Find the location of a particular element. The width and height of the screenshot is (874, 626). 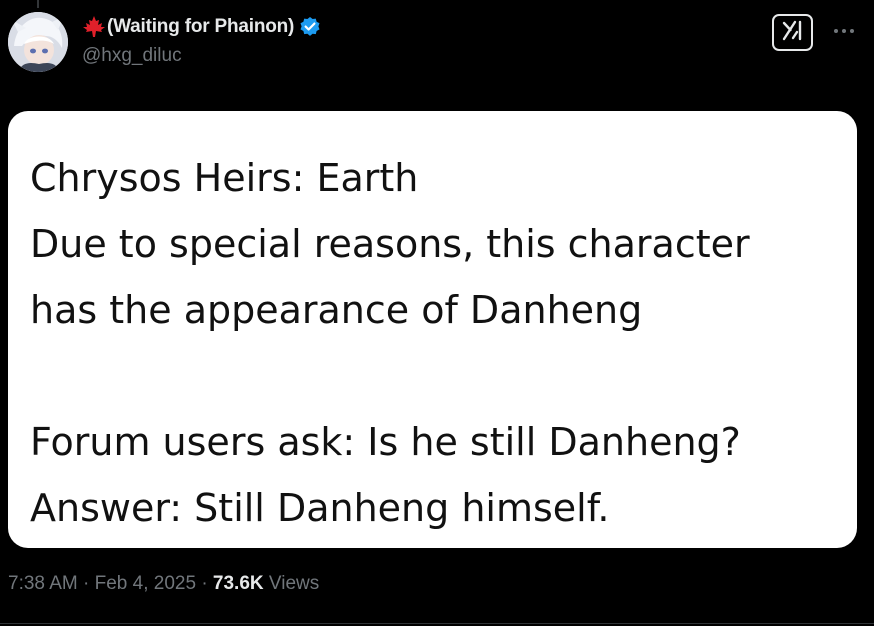

media-text-line: Due to special reasons, this character is located at coordinates (390, 244).